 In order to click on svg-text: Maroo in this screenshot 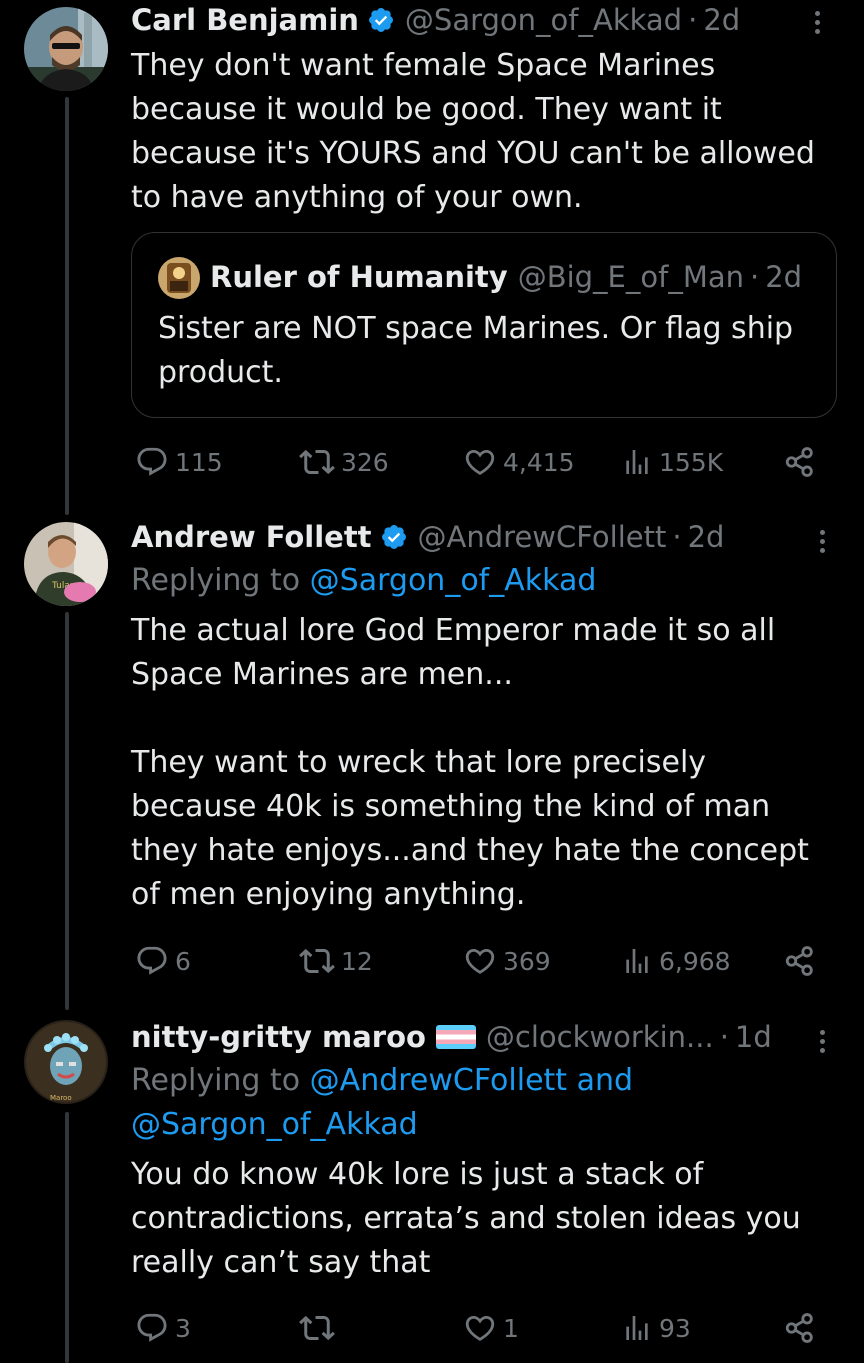, I will do `click(61, 1098)`.